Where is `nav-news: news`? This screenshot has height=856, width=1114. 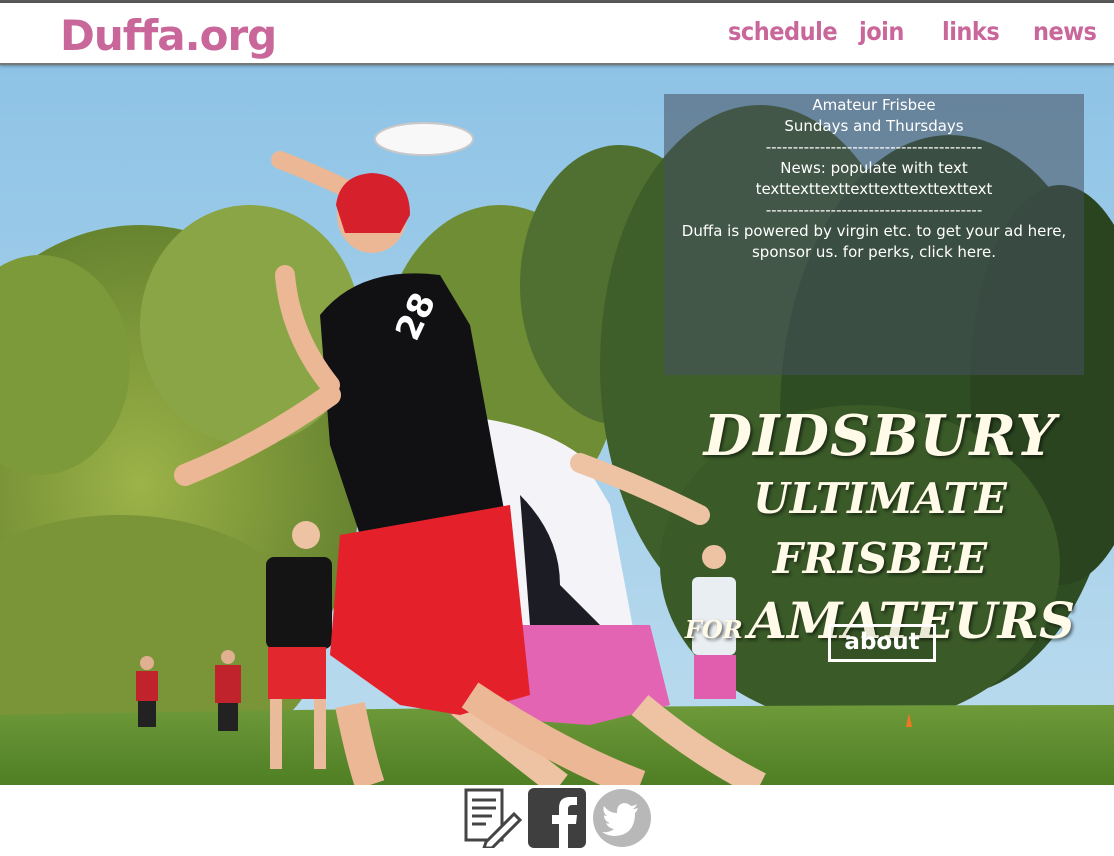 nav-news: news is located at coordinates (1065, 31).